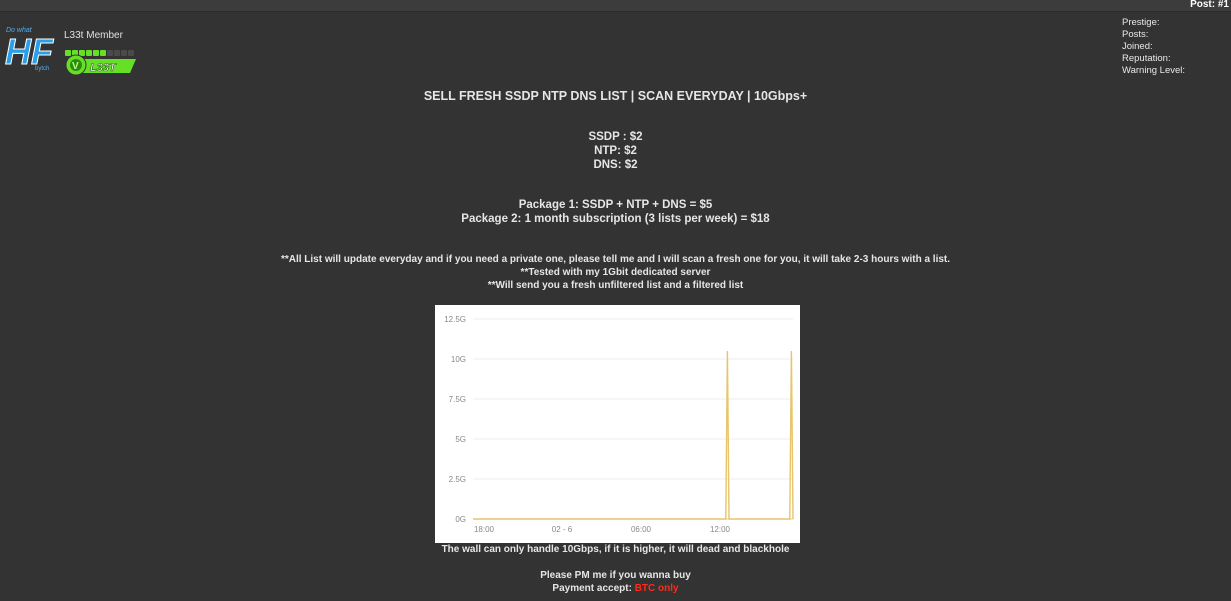  Describe the element at coordinates (93, 35) in the screenshot. I see `user-rank: L33t Member` at that location.